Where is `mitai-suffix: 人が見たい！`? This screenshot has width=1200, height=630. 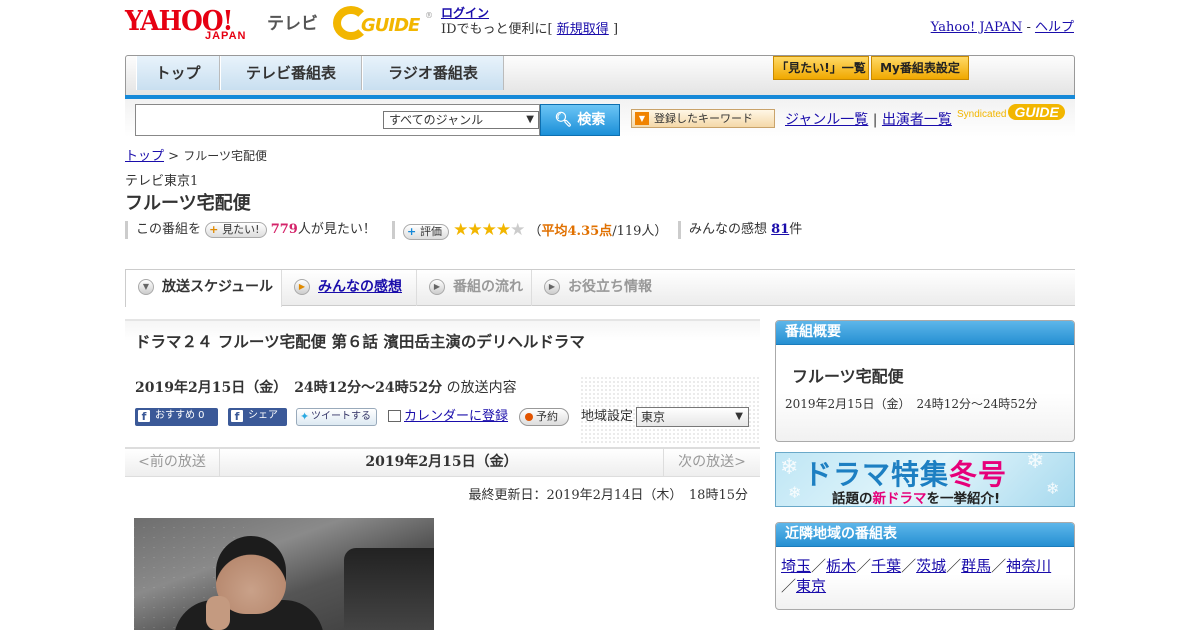
mitai-suffix: 人が見たい！ is located at coordinates (336, 229).